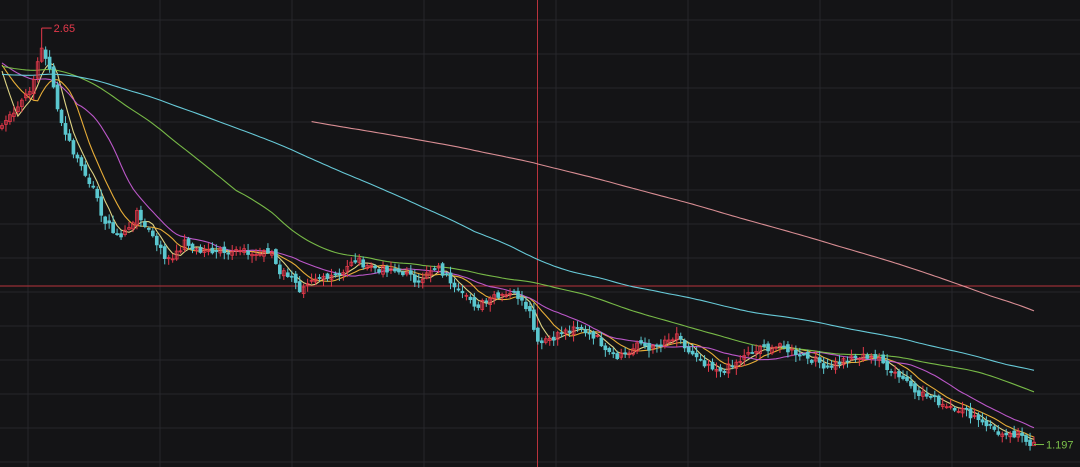 The width and height of the screenshot is (1080, 467). I want to click on high-price-label: 2.65, so click(64, 29).